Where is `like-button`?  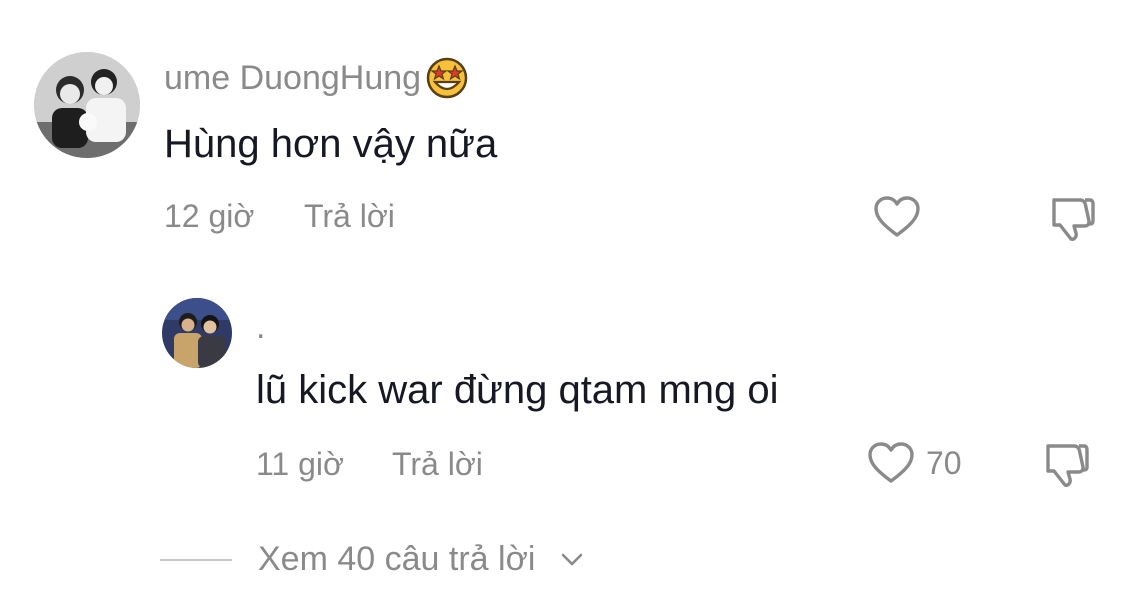
like-button is located at coordinates (902, 217).